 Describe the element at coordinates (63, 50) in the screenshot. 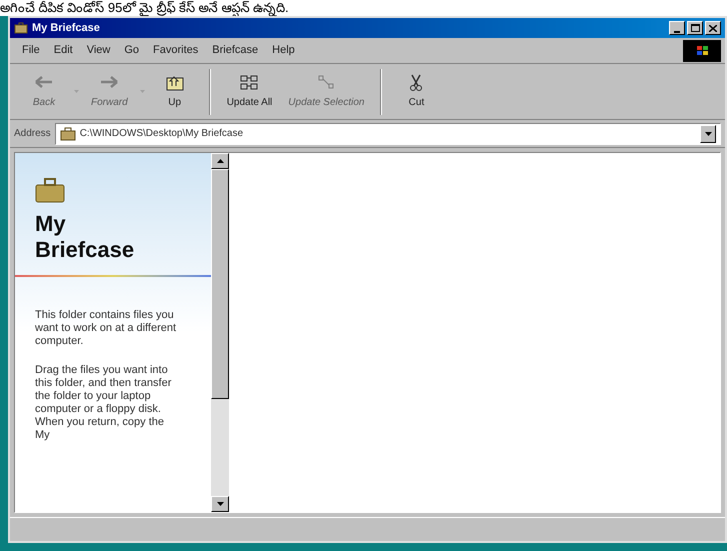

I see `menu-item: Edit` at that location.